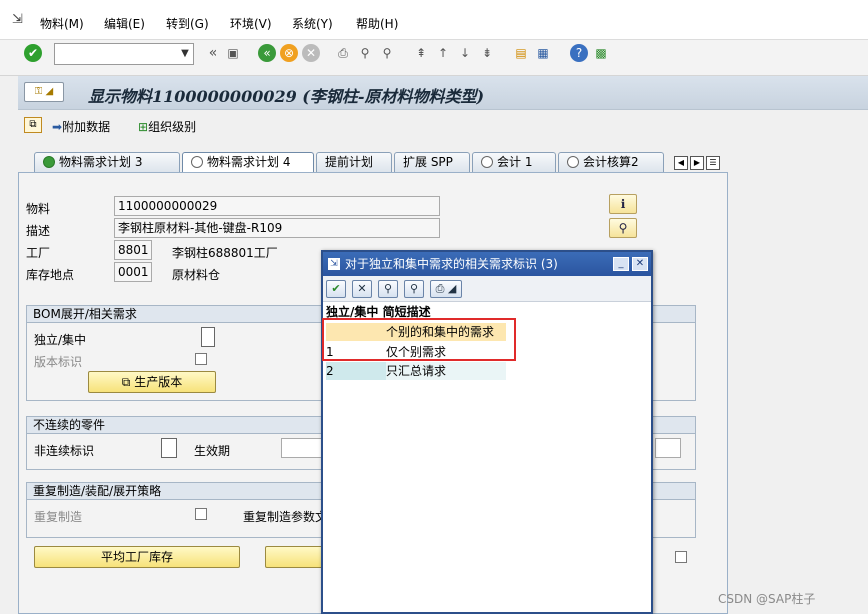 The width and height of the screenshot is (868, 614). Describe the element at coordinates (277, 228) in the screenshot. I see `description-field: 李钢柱原材料-其他-键盘-R109` at that location.